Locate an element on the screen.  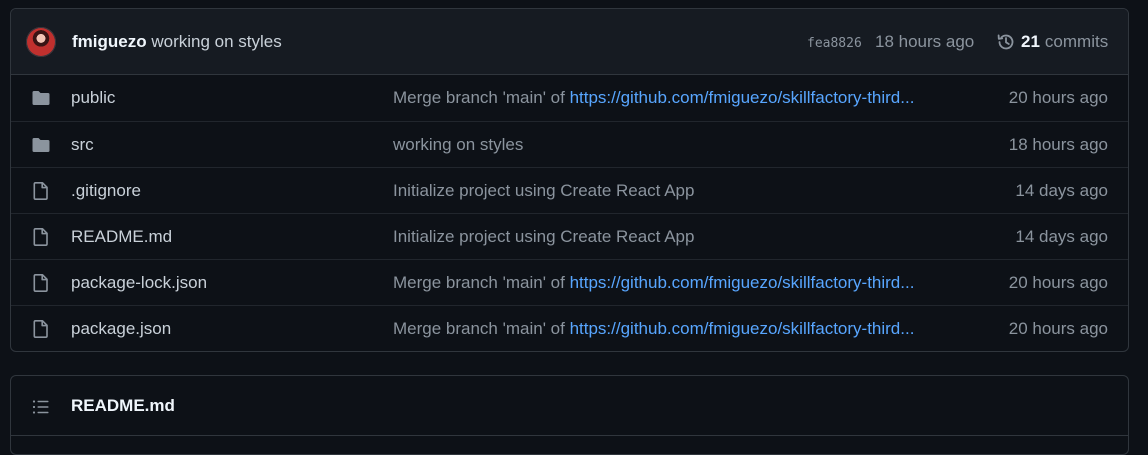
latest-commit-summary: fmiguezo working on styles is located at coordinates (177, 42).